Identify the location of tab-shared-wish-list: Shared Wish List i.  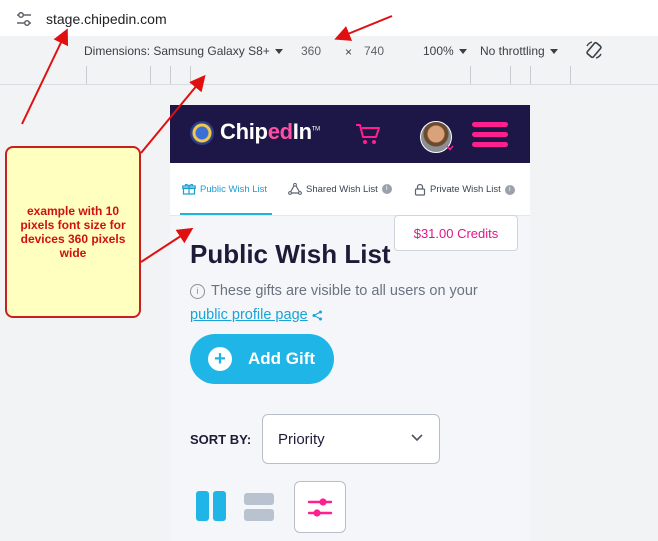
(340, 189).